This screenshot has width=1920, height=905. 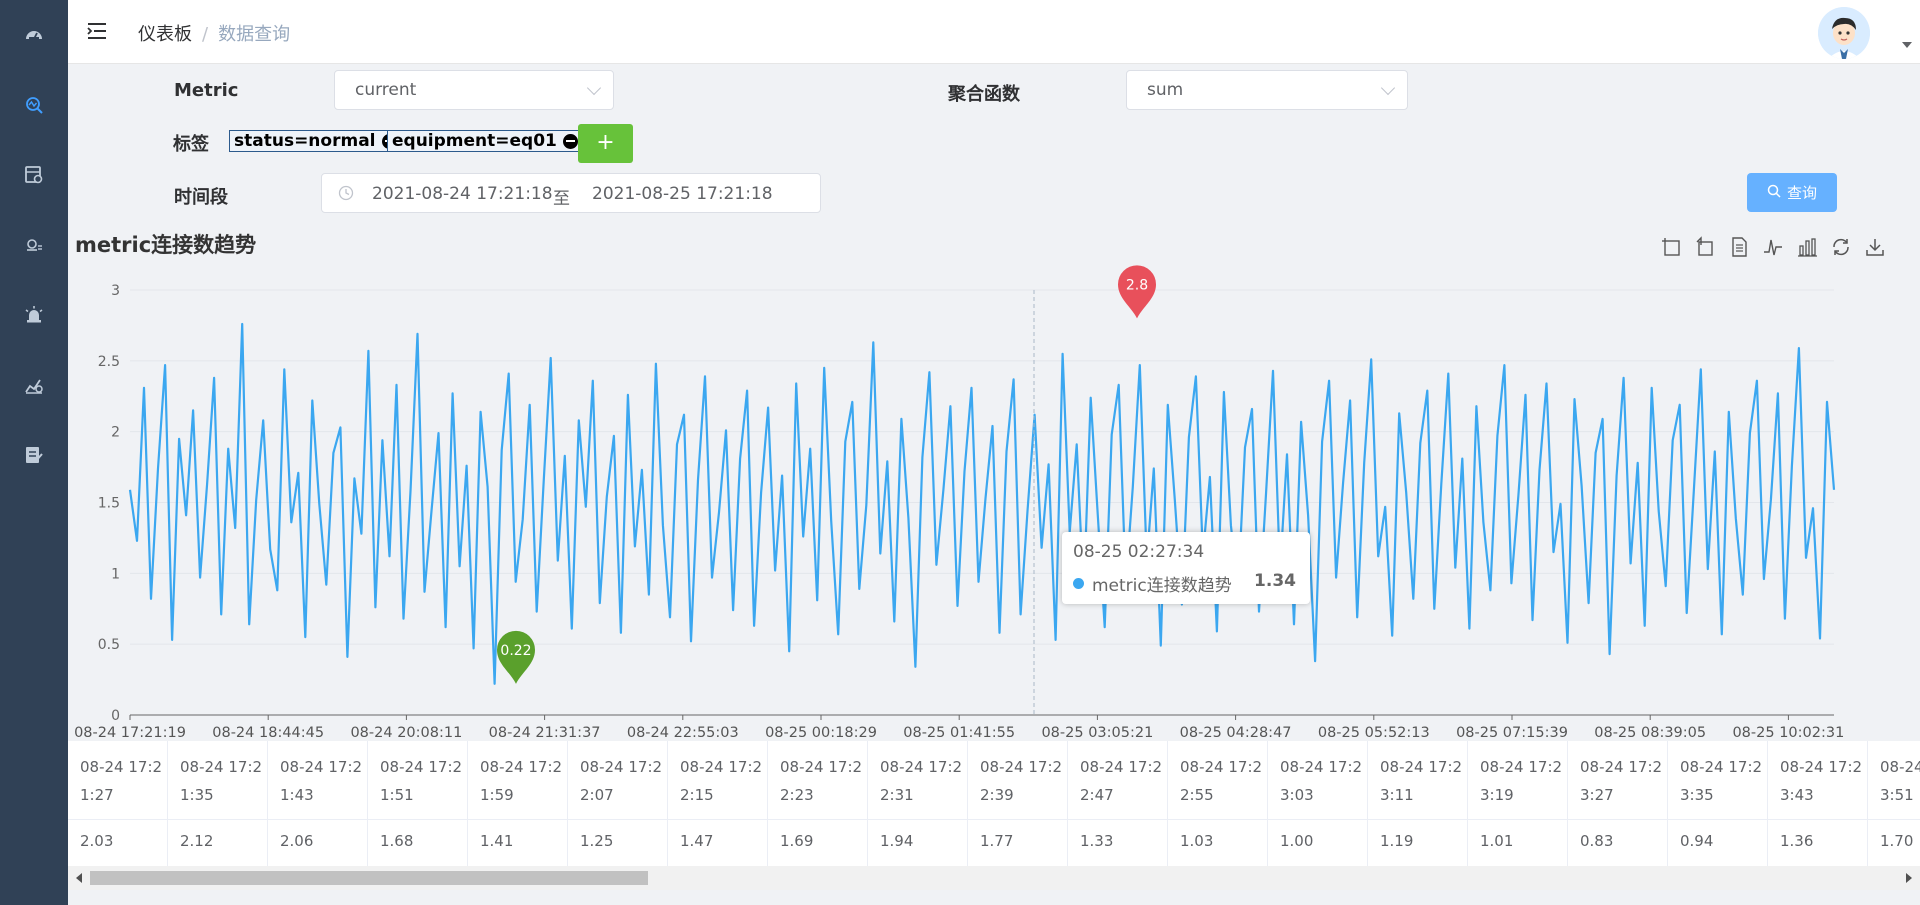 What do you see at coordinates (462, 194) in the screenshot?
I see `date-start: 2021-08-24 17:21:18` at bounding box center [462, 194].